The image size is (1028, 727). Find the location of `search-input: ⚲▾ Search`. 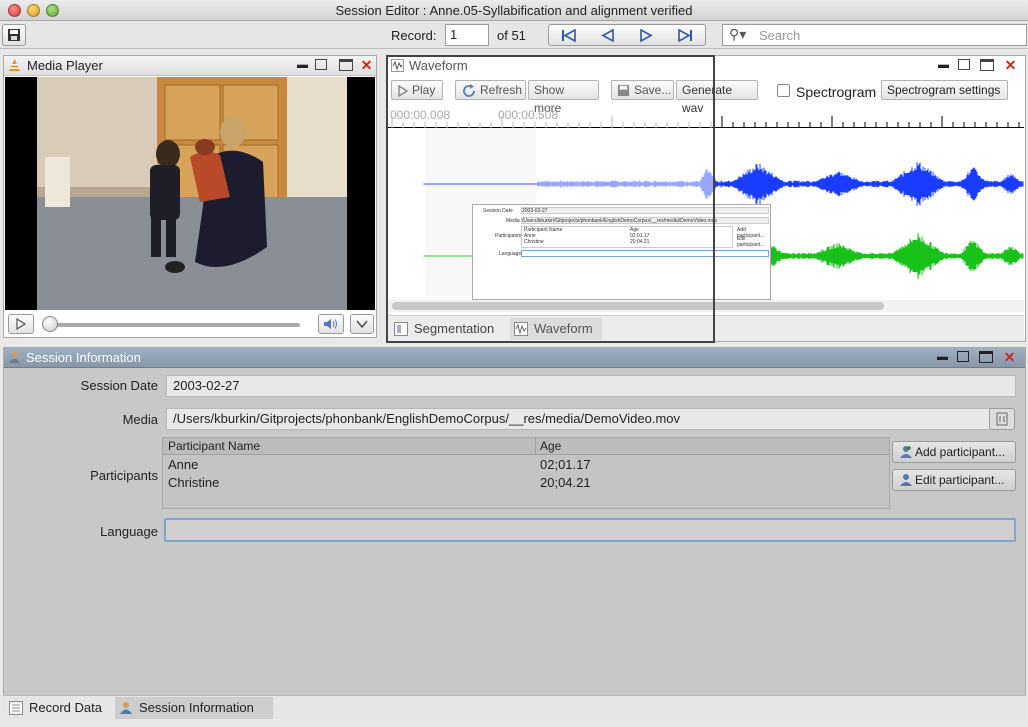

search-input: ⚲▾ Search is located at coordinates (874, 35).